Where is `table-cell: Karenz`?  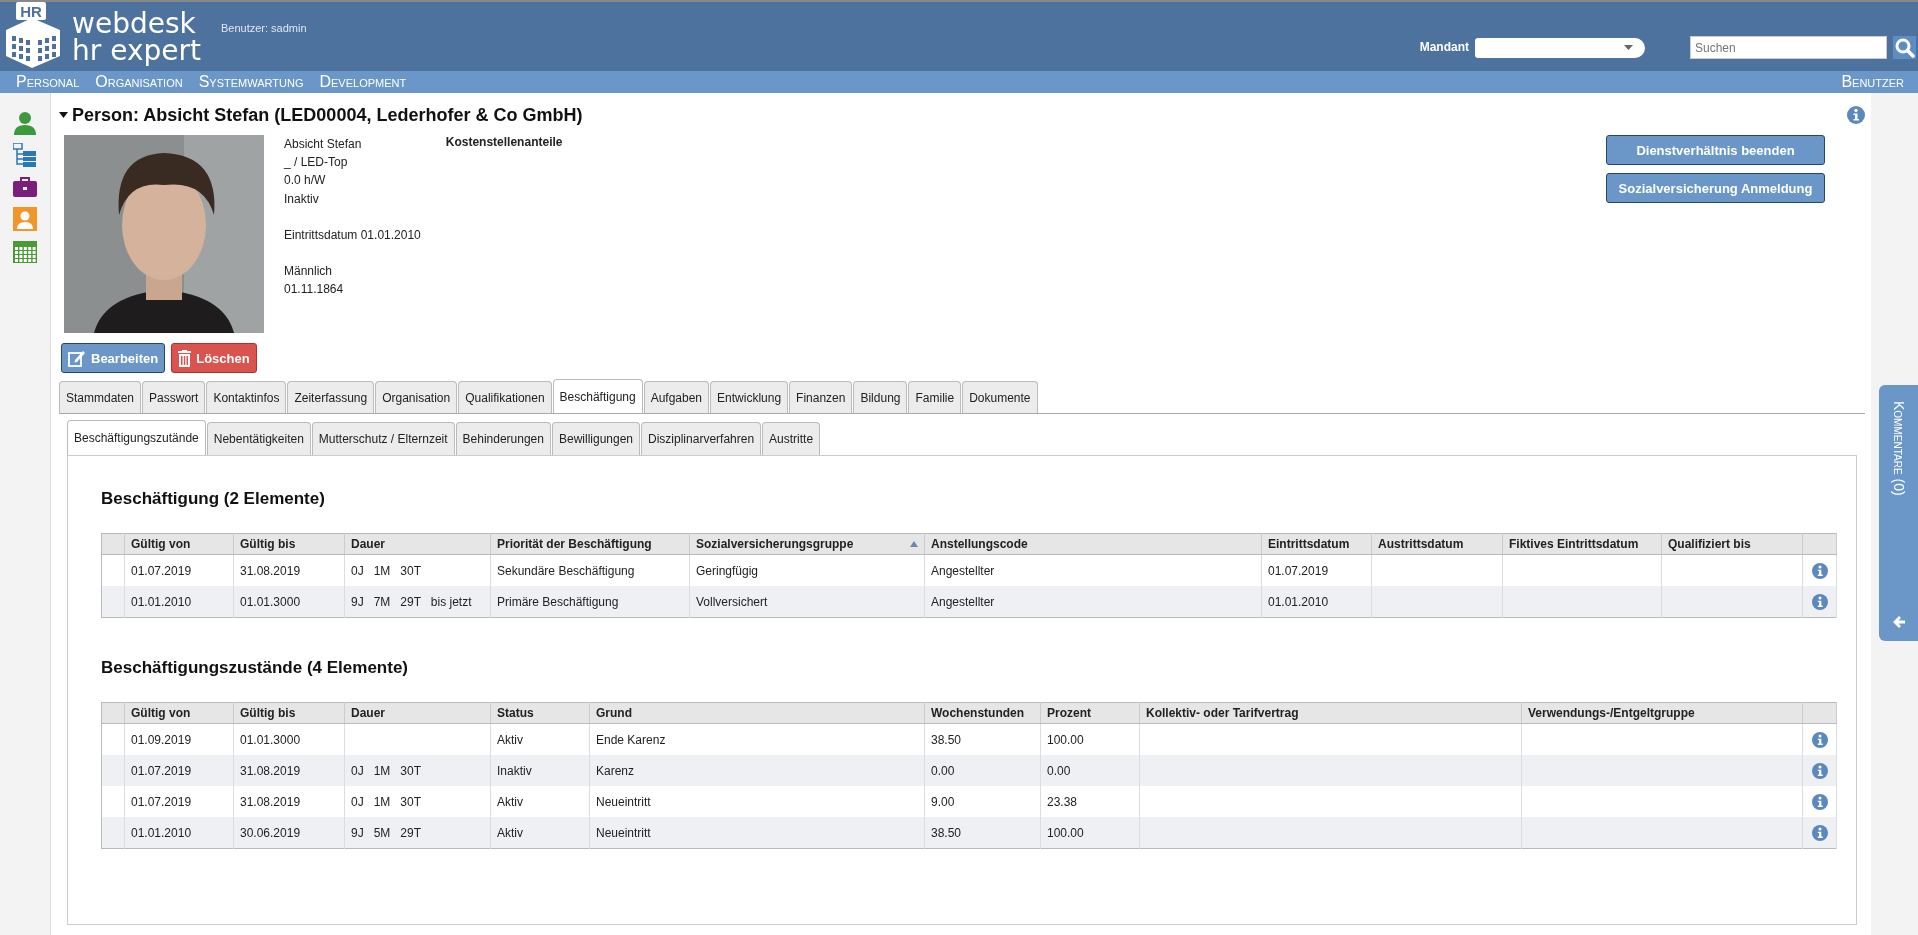 table-cell: Karenz is located at coordinates (757, 770).